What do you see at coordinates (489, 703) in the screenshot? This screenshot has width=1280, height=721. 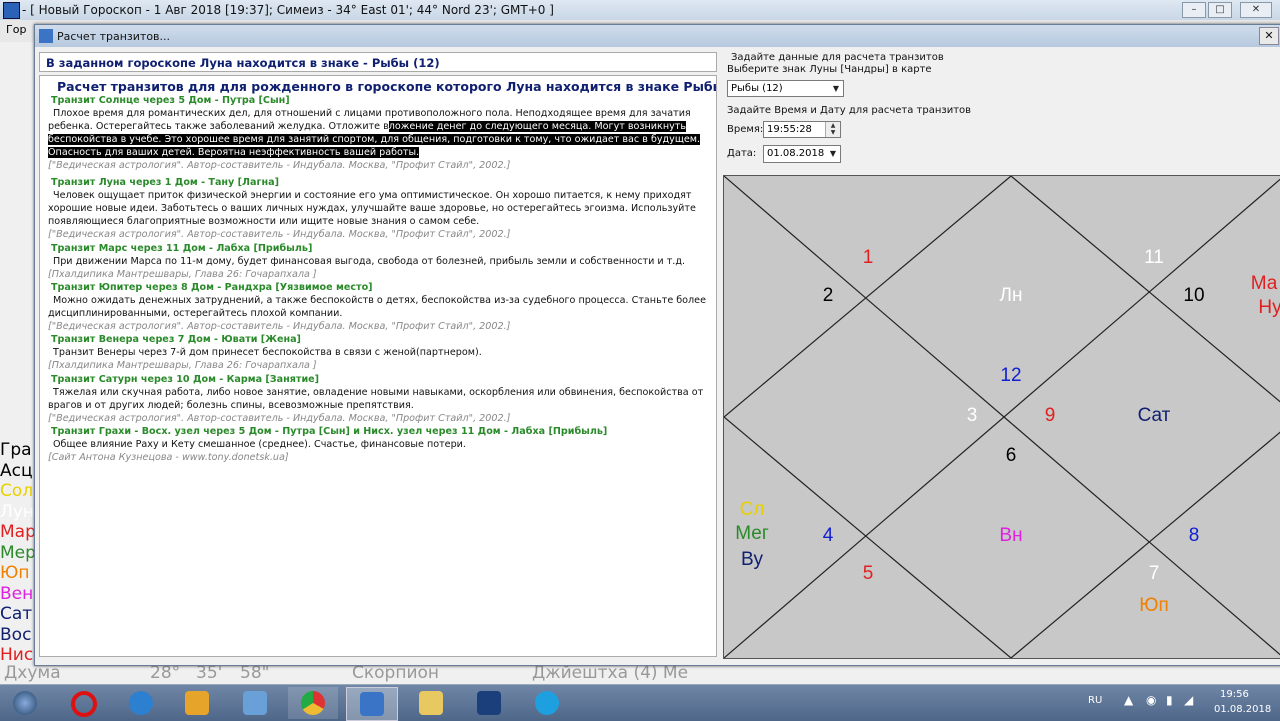 I see `taskbar-vs` at bounding box center [489, 703].